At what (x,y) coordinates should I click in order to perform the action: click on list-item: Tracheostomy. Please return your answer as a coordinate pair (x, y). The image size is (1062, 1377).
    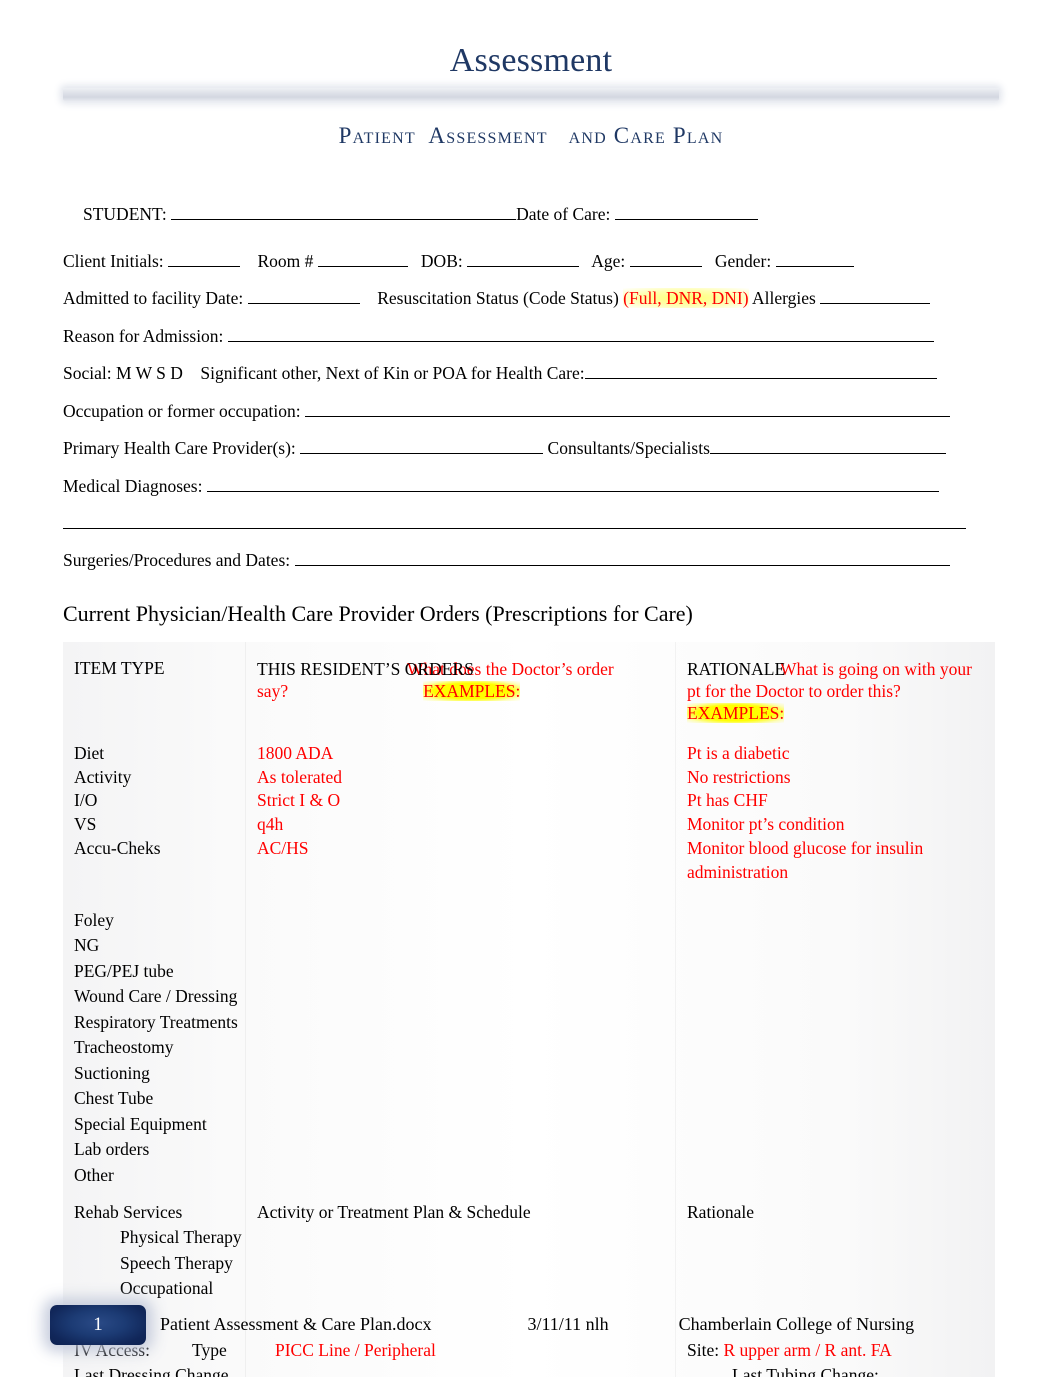
    Looking at the image, I should click on (124, 1047).